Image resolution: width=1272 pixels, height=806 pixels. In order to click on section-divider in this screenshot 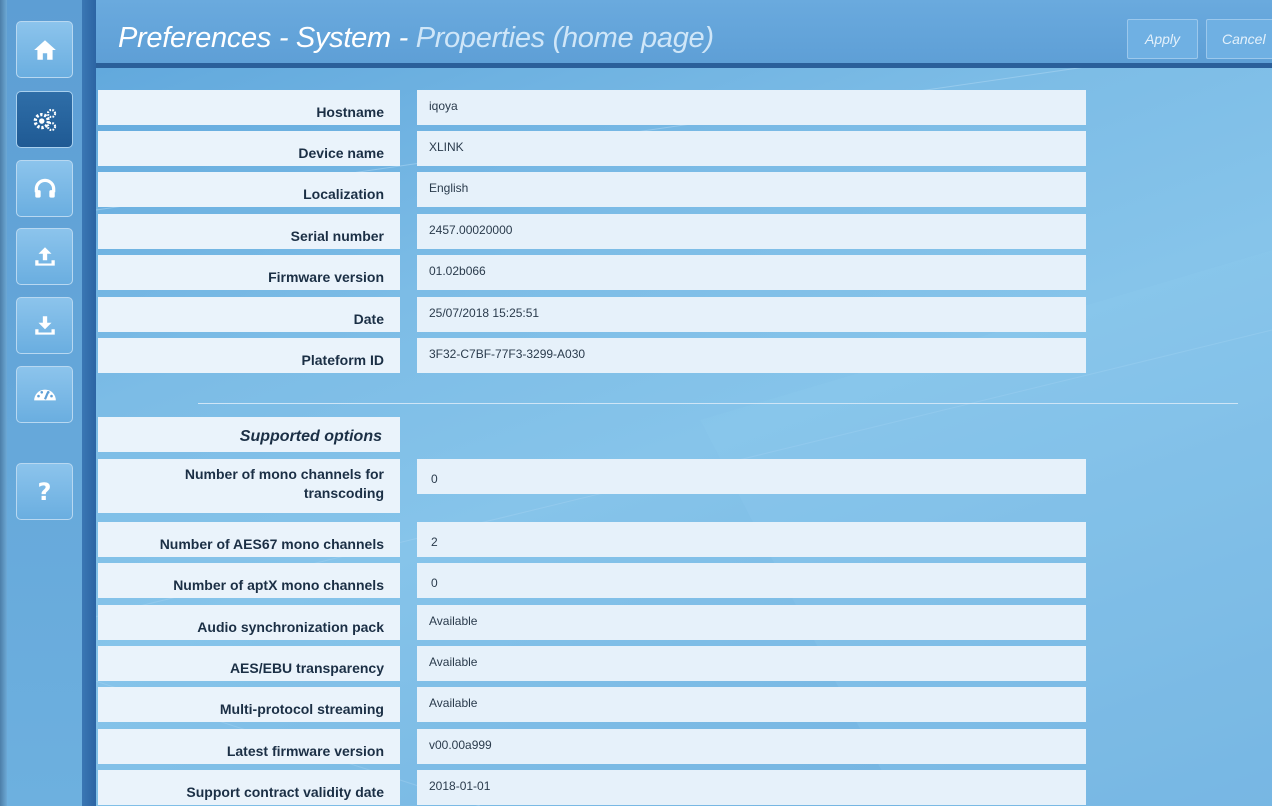, I will do `click(718, 403)`.